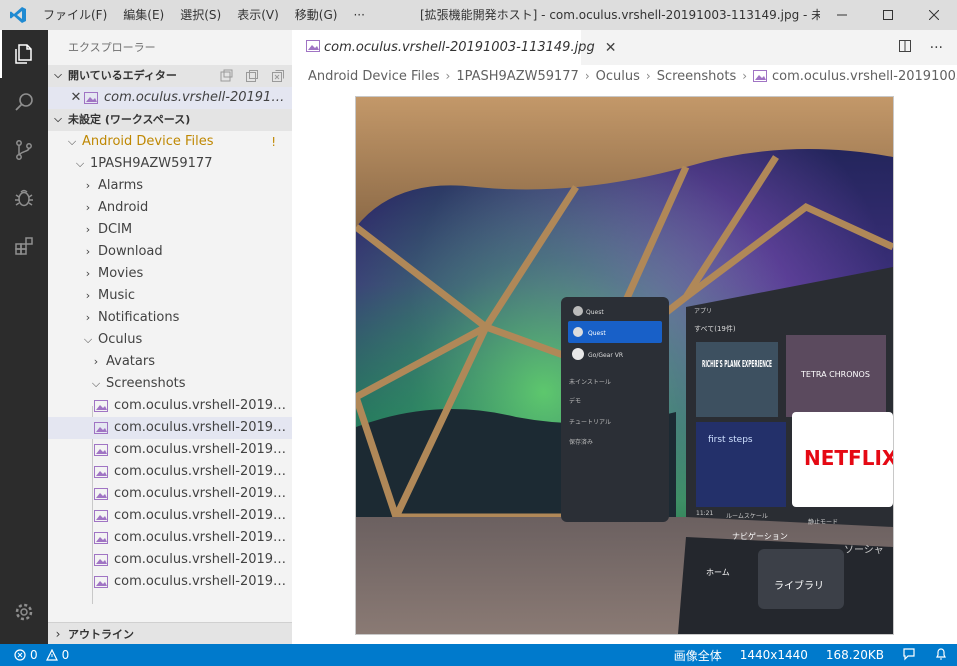 The width and height of the screenshot is (957, 666). I want to click on maximize-icon, so click(888, 15).